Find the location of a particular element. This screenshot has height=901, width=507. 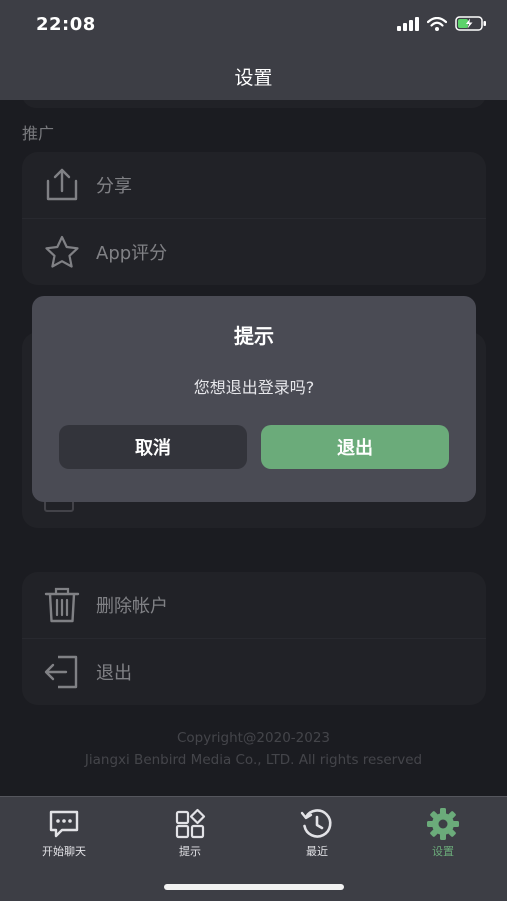

wifi-icon is located at coordinates (437, 23).